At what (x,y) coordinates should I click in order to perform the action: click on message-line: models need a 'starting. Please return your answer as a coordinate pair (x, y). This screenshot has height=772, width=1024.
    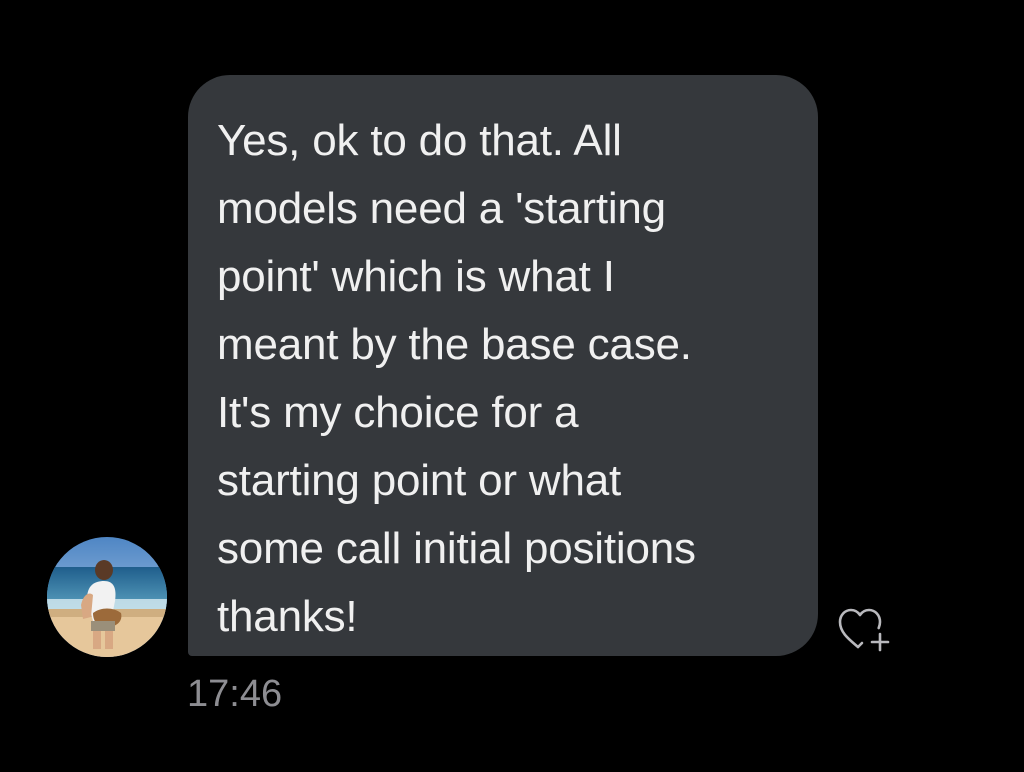
    Looking at the image, I should click on (441, 208).